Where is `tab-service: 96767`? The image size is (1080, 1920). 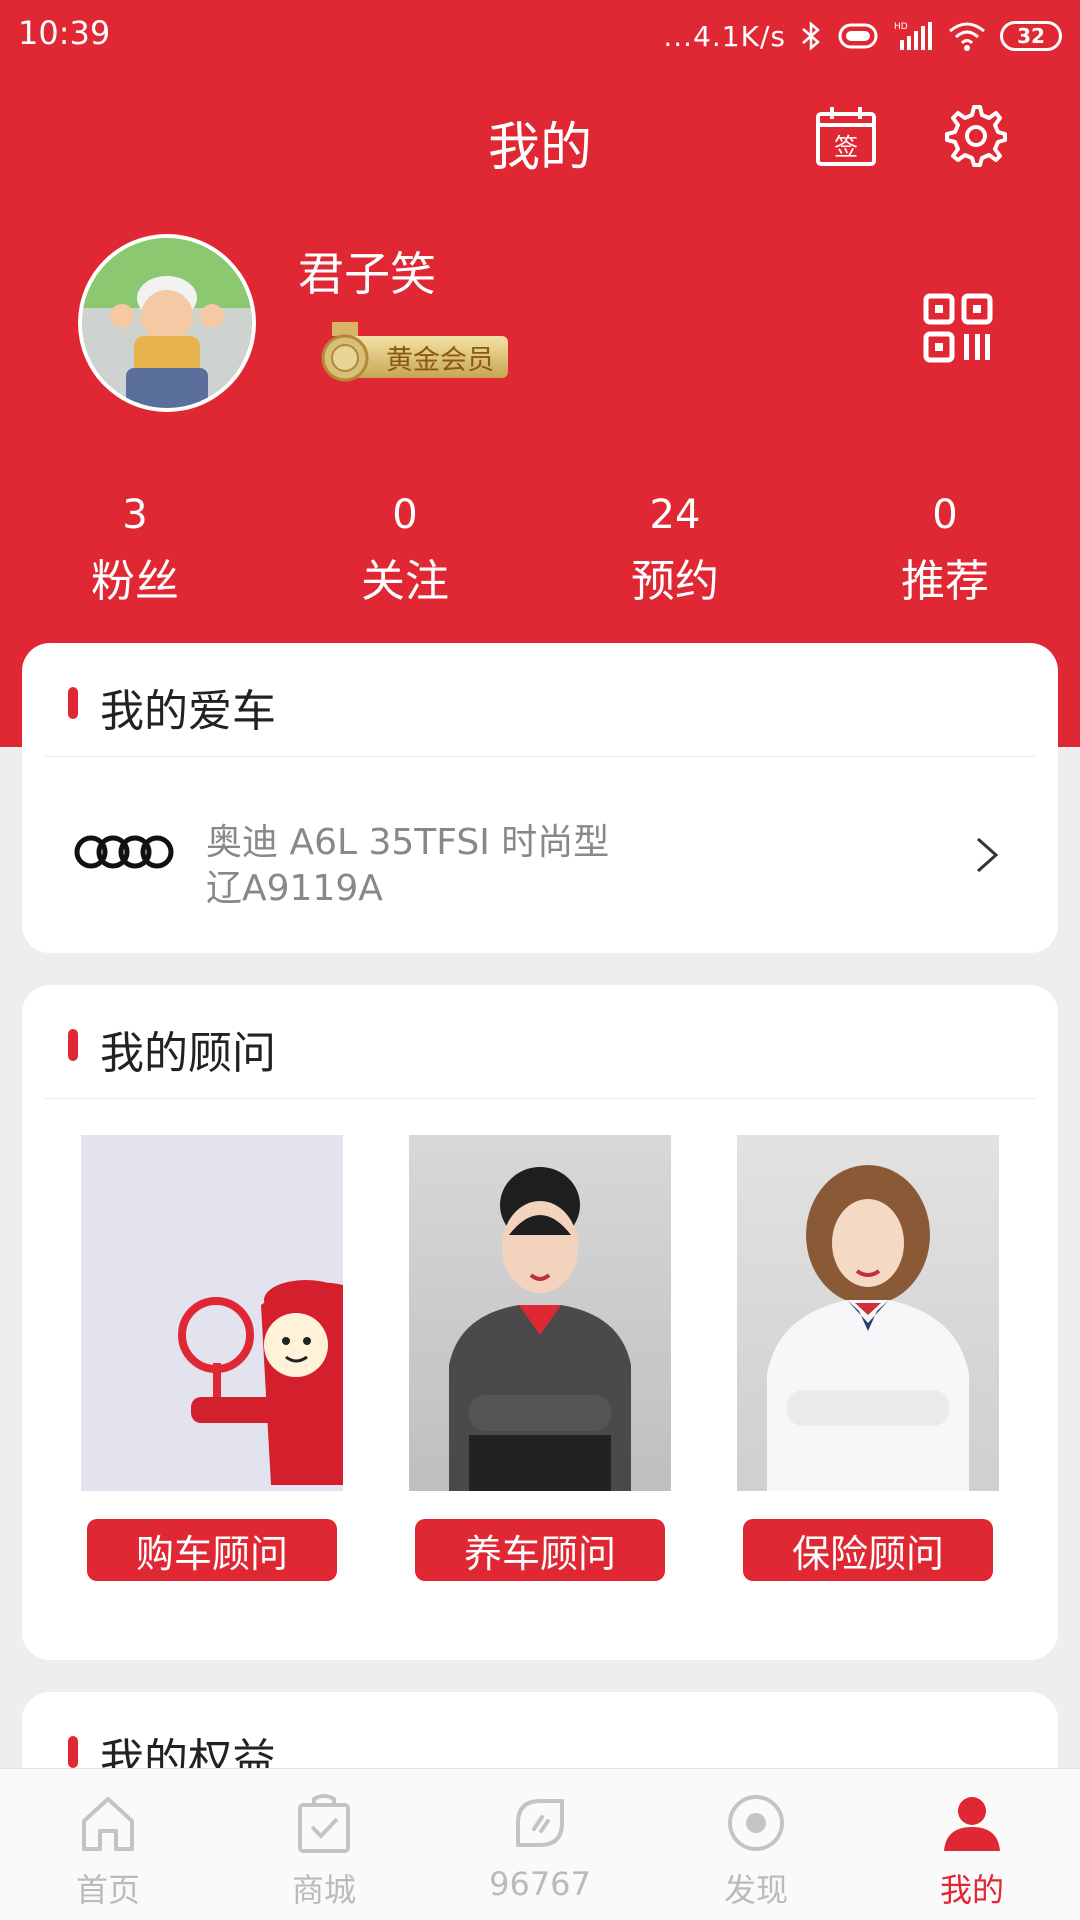
tab-service: 96767 is located at coordinates (540, 1844).